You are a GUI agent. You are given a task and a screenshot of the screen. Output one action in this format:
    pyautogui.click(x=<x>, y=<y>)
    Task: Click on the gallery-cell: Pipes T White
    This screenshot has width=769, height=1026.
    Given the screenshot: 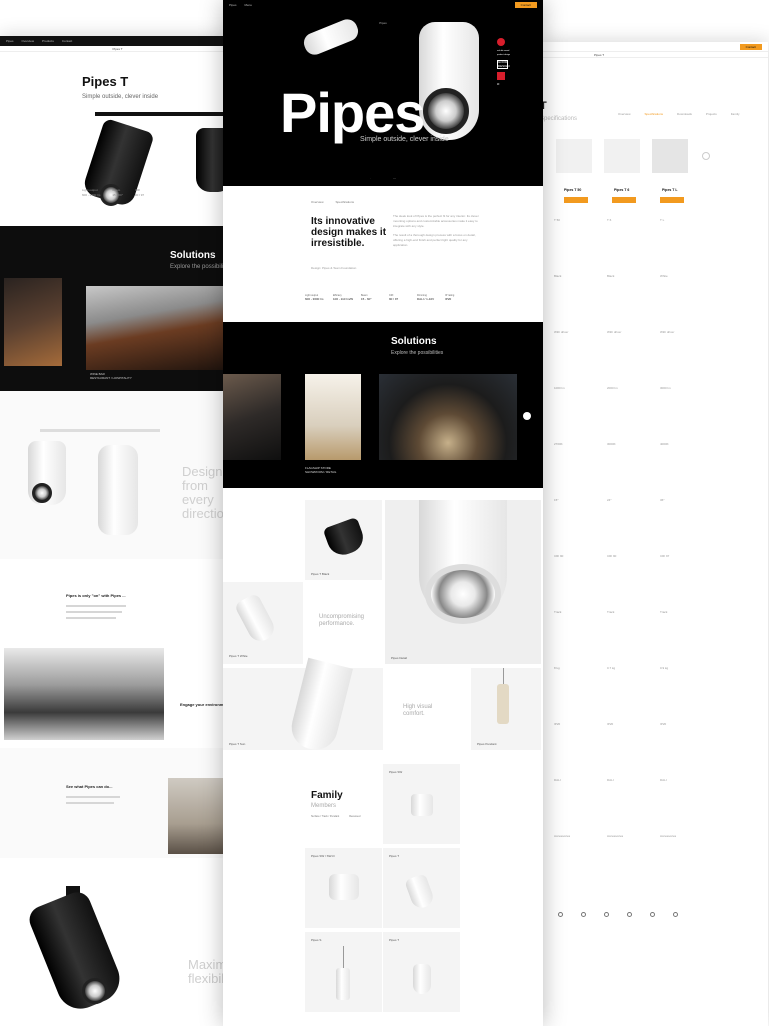 What is the action you would take?
    pyautogui.click(x=263, y=623)
    